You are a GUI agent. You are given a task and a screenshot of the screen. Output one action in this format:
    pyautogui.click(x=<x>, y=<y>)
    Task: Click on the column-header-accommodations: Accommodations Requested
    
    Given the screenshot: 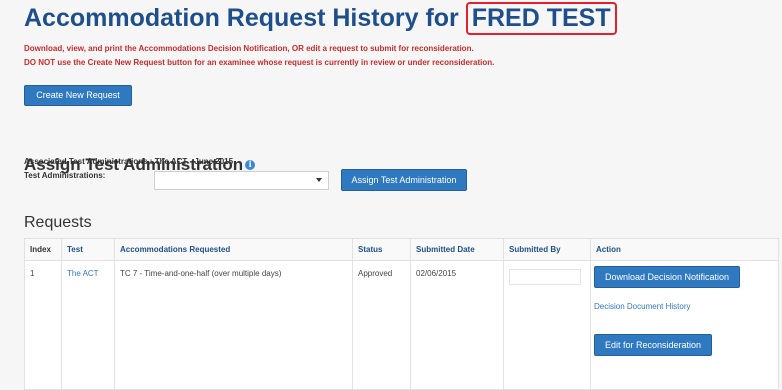 What is the action you would take?
    pyautogui.click(x=233, y=249)
    